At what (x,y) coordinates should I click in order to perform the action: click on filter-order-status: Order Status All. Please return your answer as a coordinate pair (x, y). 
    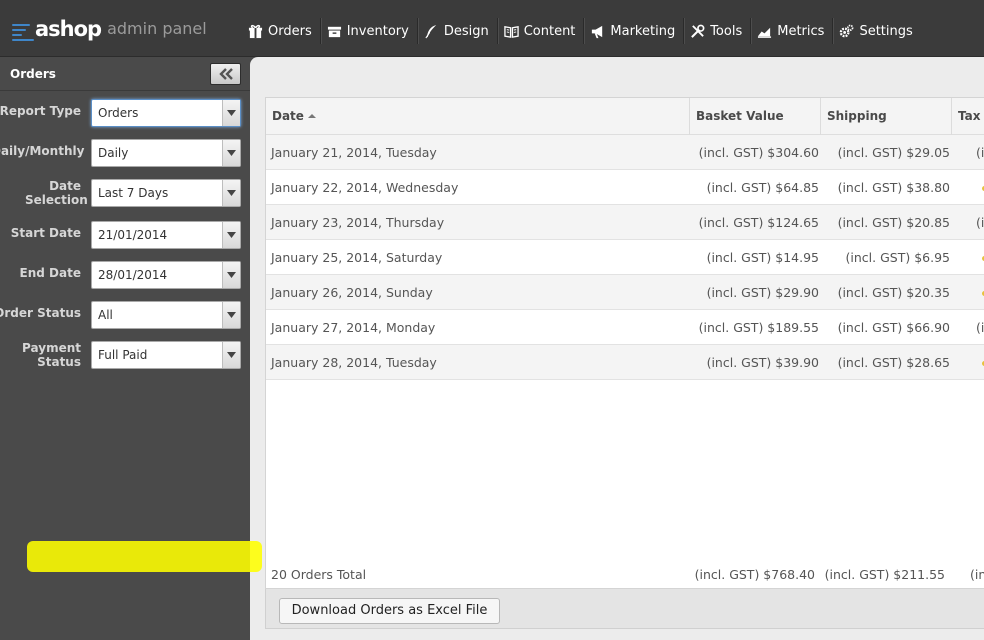
    Looking at the image, I should click on (125, 316).